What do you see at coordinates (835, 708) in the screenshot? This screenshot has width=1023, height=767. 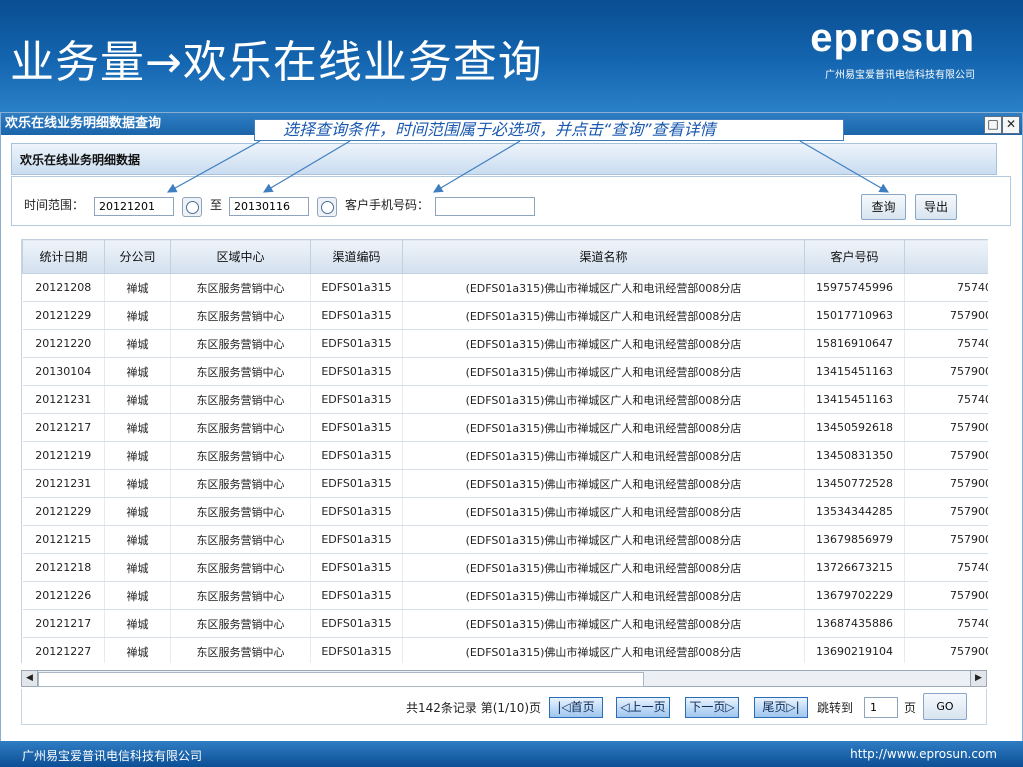 I see `jump-label: 跳转到` at bounding box center [835, 708].